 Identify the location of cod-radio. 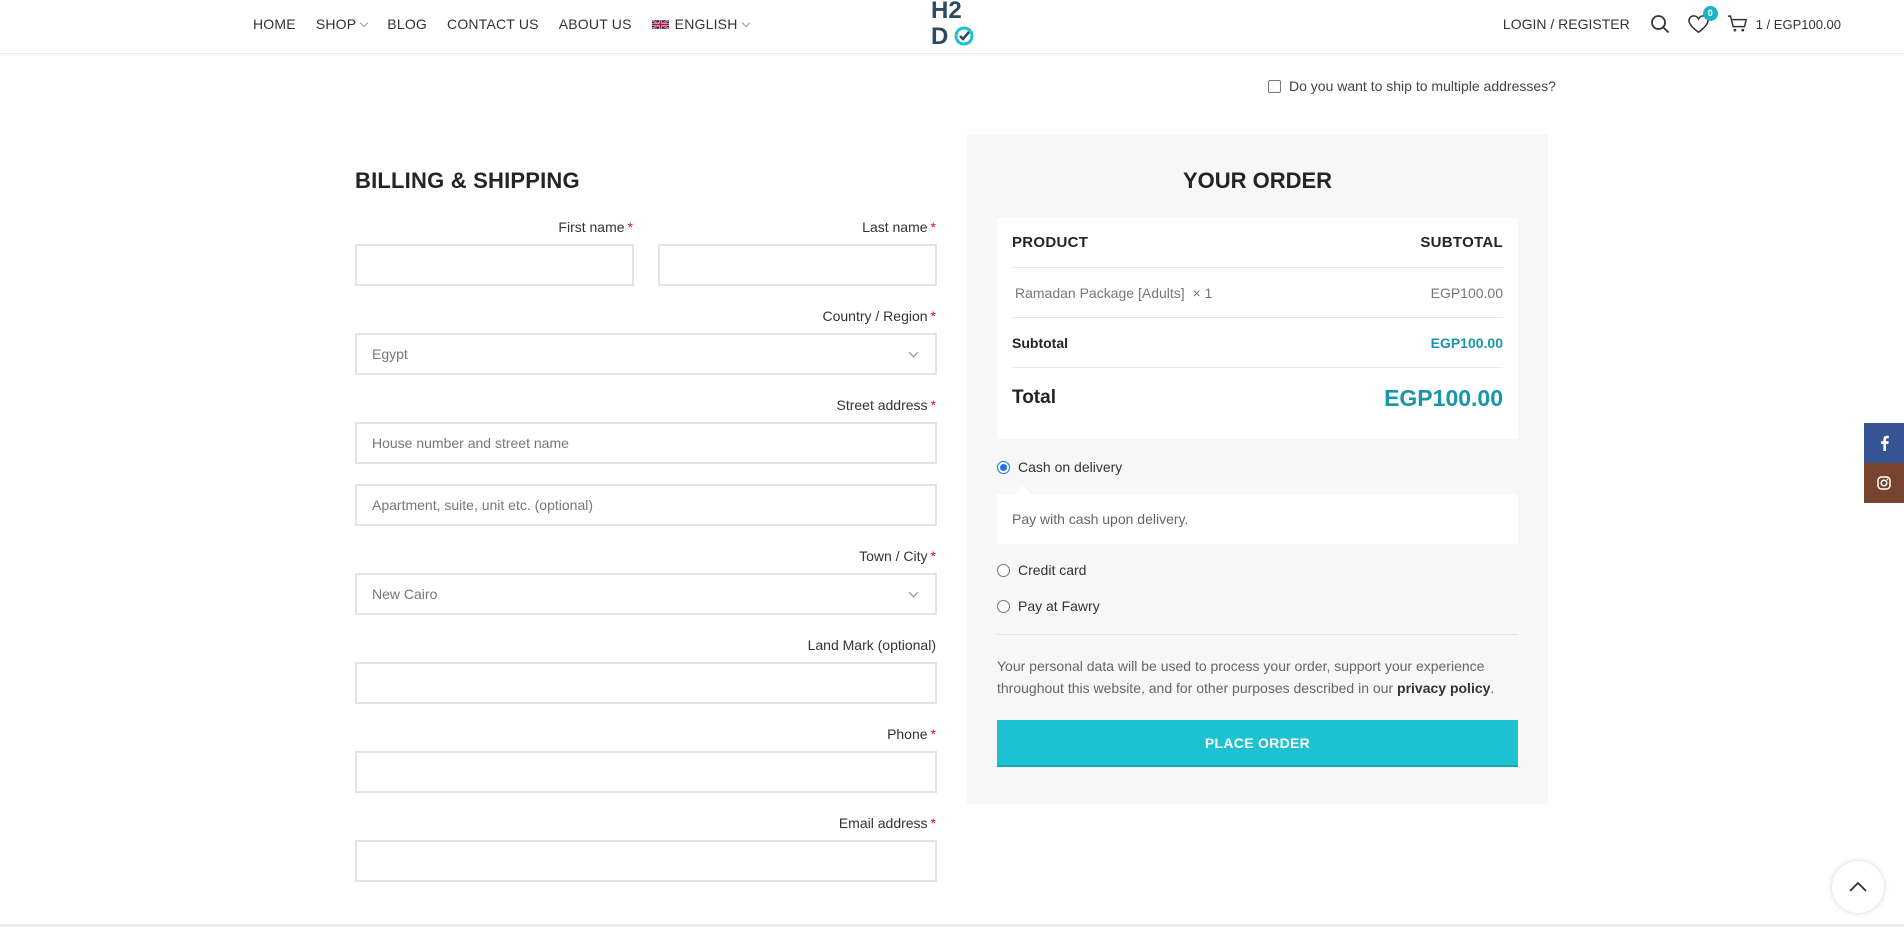
(1003, 467).